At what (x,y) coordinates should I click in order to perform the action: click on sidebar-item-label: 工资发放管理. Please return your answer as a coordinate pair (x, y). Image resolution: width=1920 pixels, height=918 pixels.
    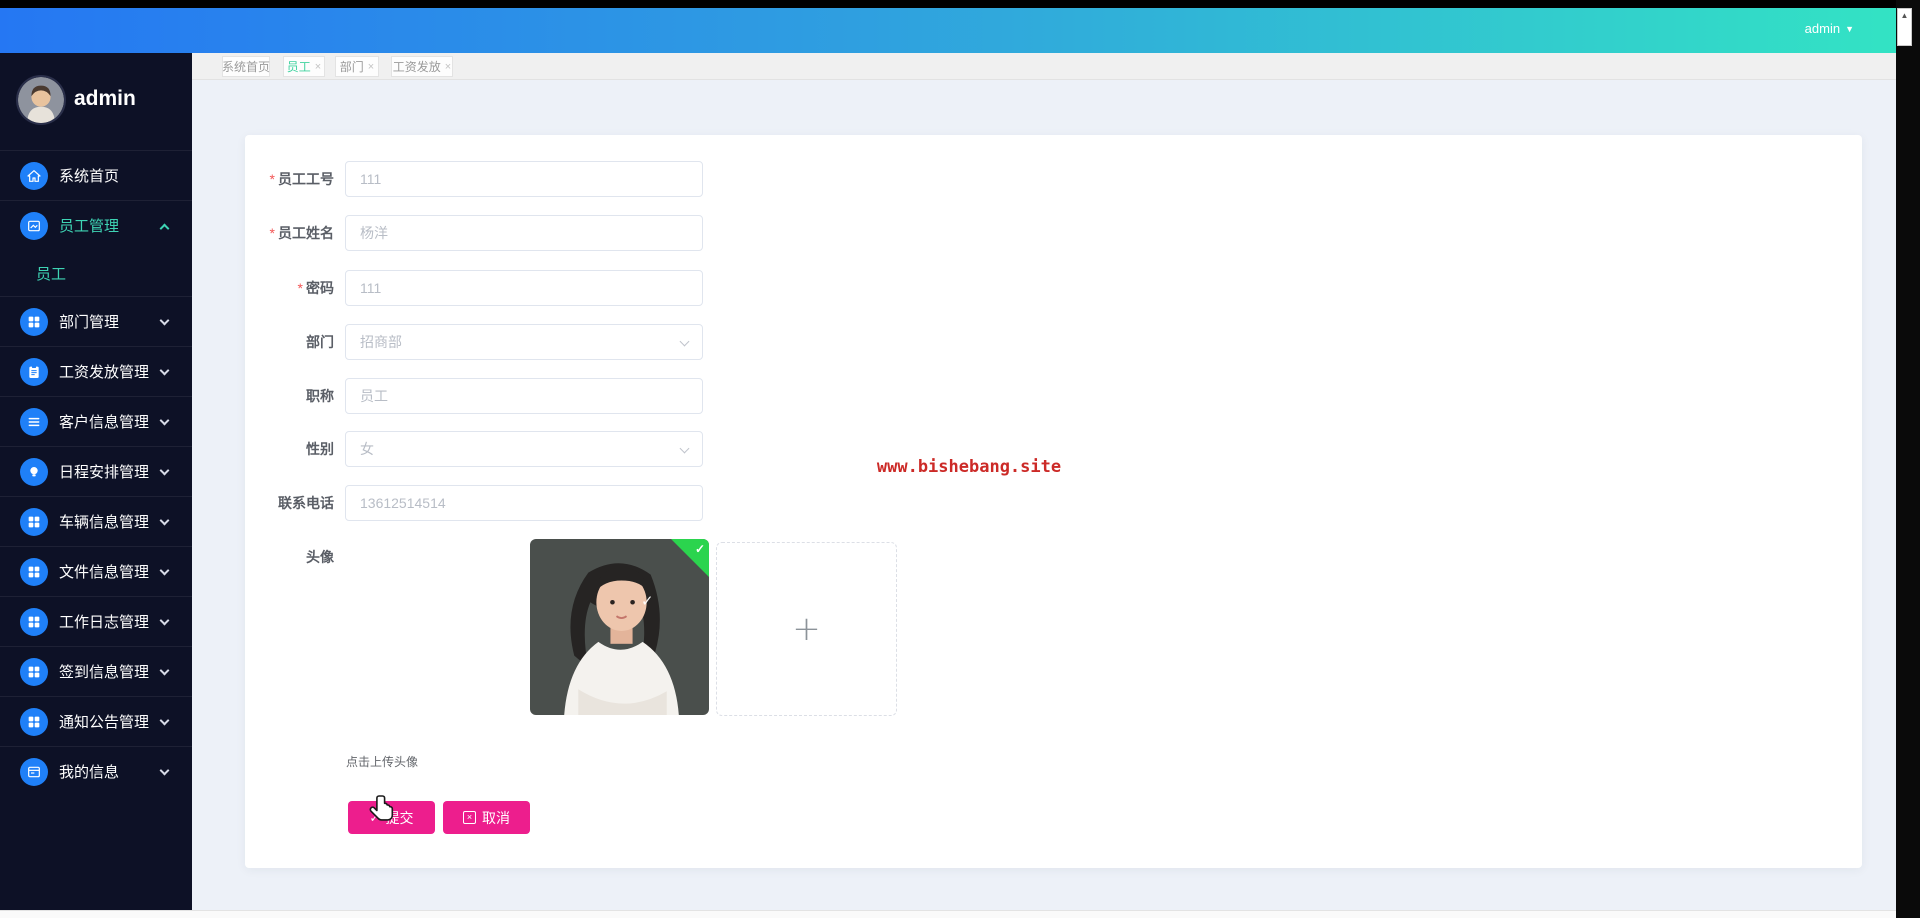
    Looking at the image, I should click on (104, 372).